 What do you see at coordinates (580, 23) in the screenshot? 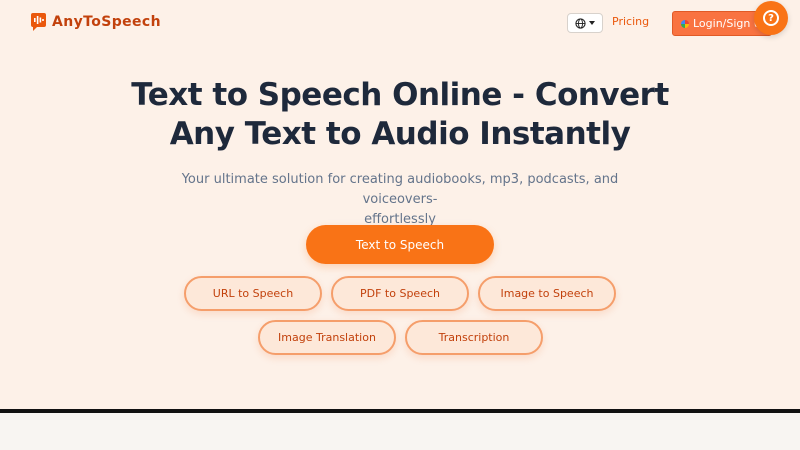
I see `globe-icon` at bounding box center [580, 23].